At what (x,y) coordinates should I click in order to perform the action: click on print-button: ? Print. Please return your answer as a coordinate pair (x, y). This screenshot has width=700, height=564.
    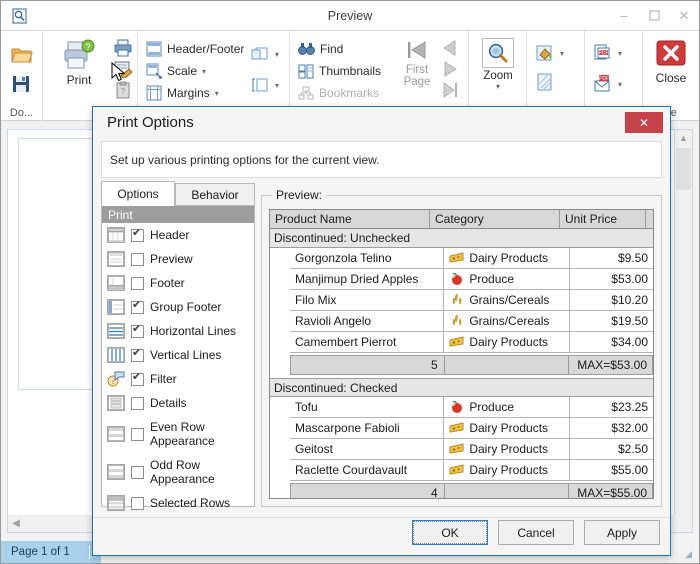
    Looking at the image, I should click on (79, 63).